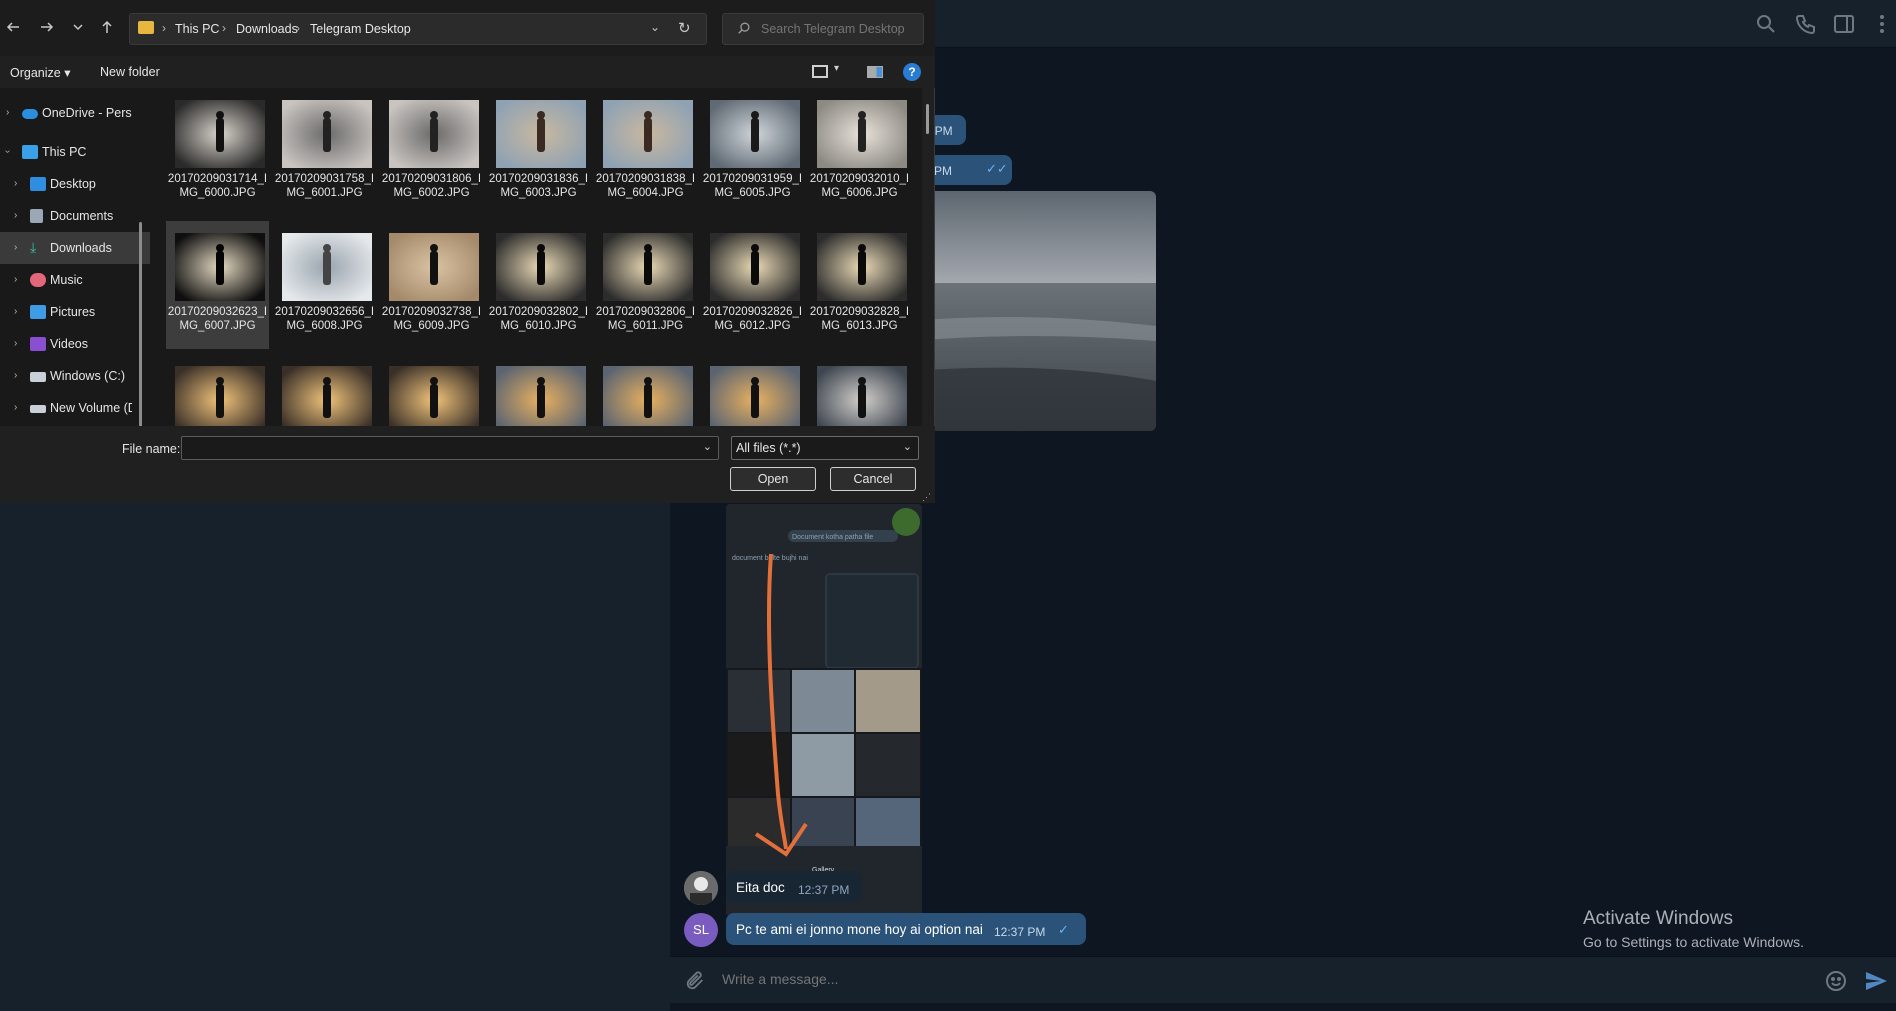 This screenshot has height=1011, width=1896. Describe the element at coordinates (820, 71) in the screenshot. I see `view-options-icon` at that location.